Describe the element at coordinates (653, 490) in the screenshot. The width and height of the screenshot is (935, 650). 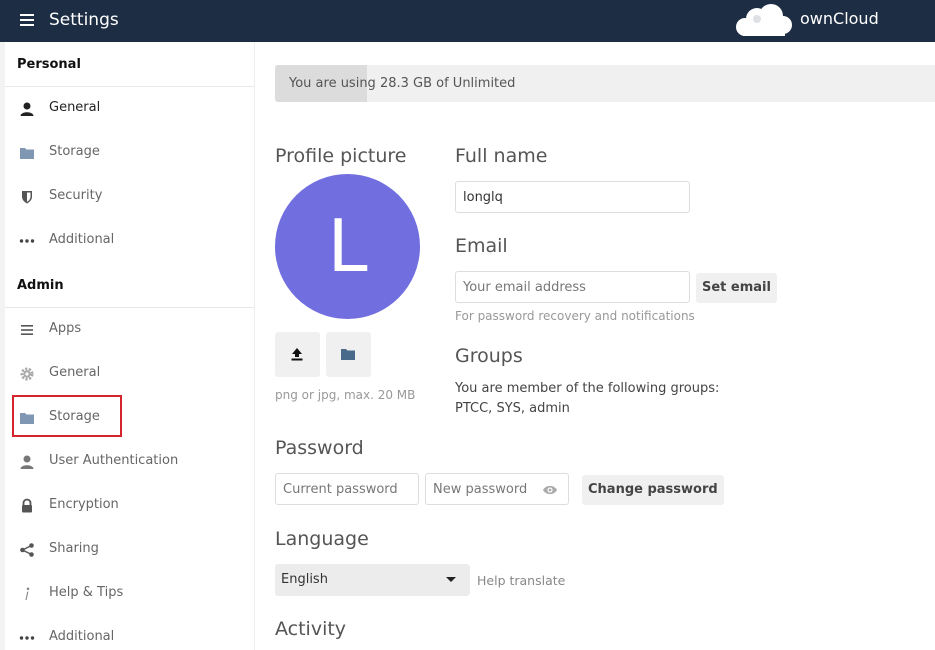
I see `change-password-button: Change password` at that location.